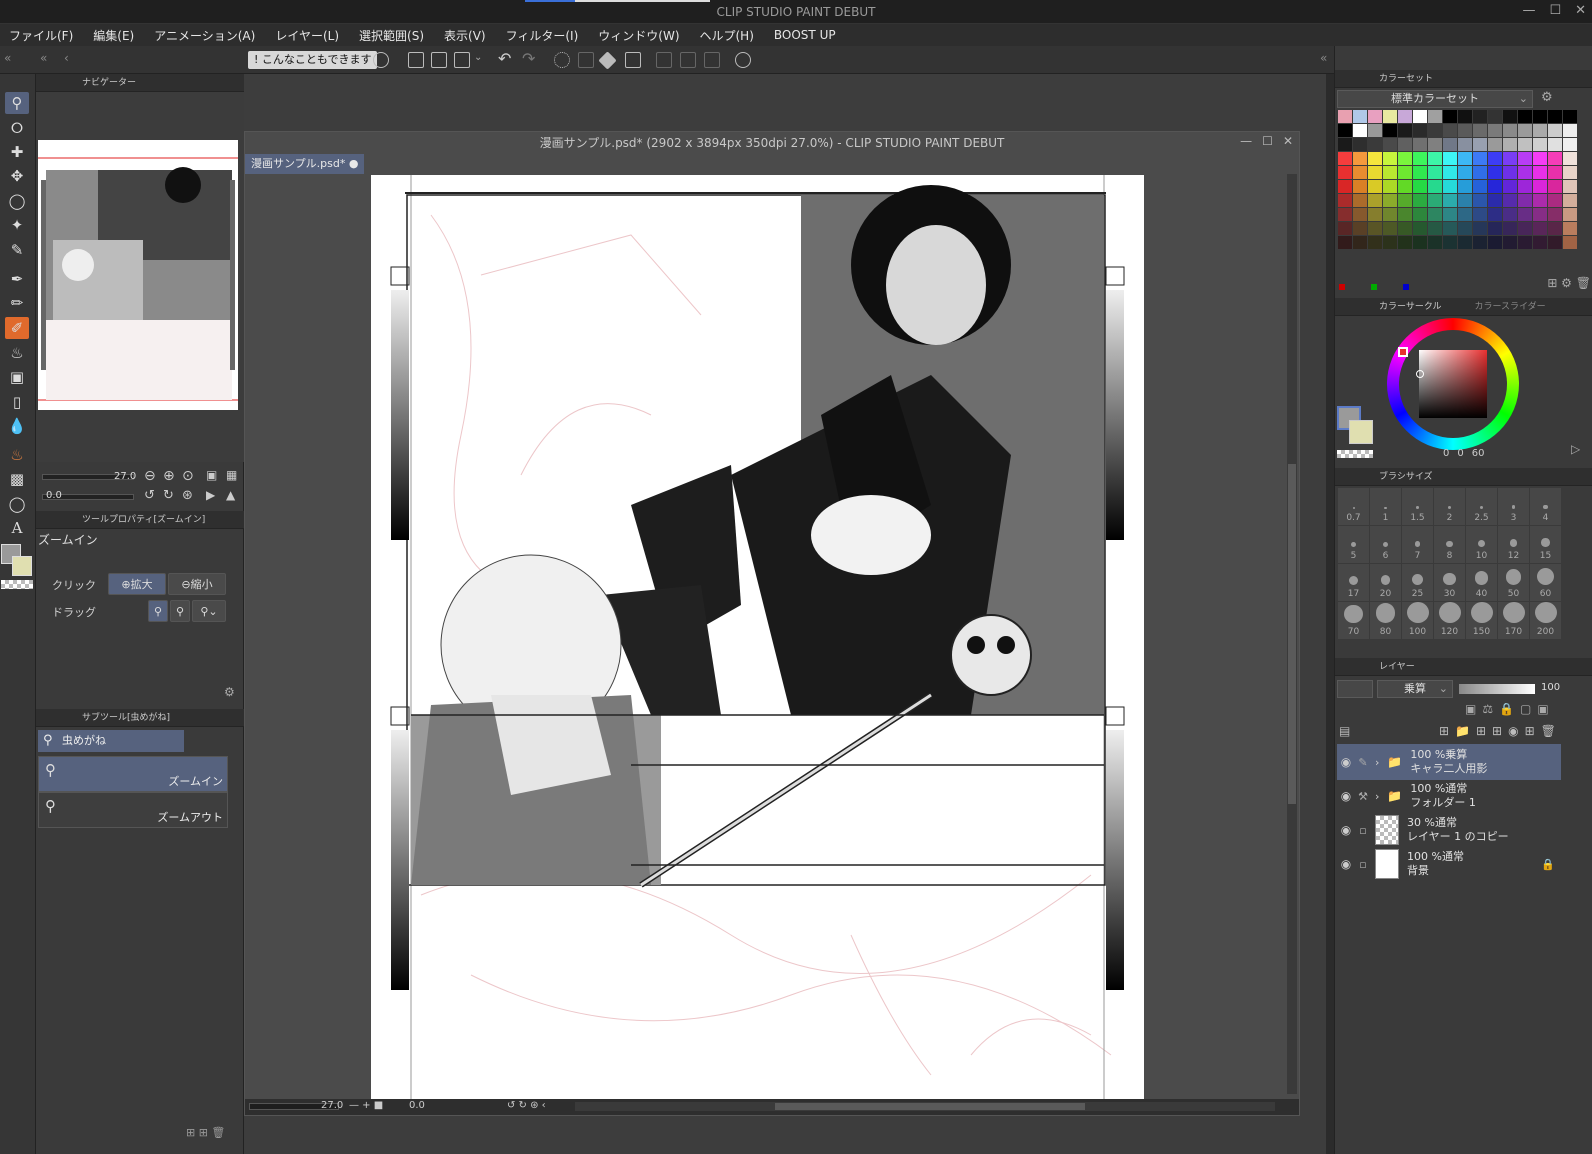 The width and height of the screenshot is (1592, 1154). What do you see at coordinates (1361, 432) in the screenshot?
I see `cc-sub-color` at bounding box center [1361, 432].